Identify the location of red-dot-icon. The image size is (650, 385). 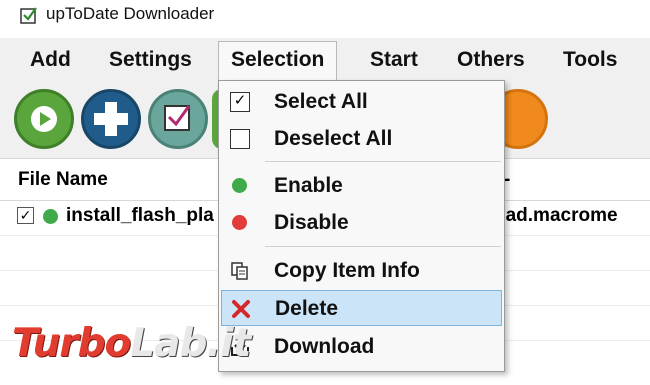
(239, 222).